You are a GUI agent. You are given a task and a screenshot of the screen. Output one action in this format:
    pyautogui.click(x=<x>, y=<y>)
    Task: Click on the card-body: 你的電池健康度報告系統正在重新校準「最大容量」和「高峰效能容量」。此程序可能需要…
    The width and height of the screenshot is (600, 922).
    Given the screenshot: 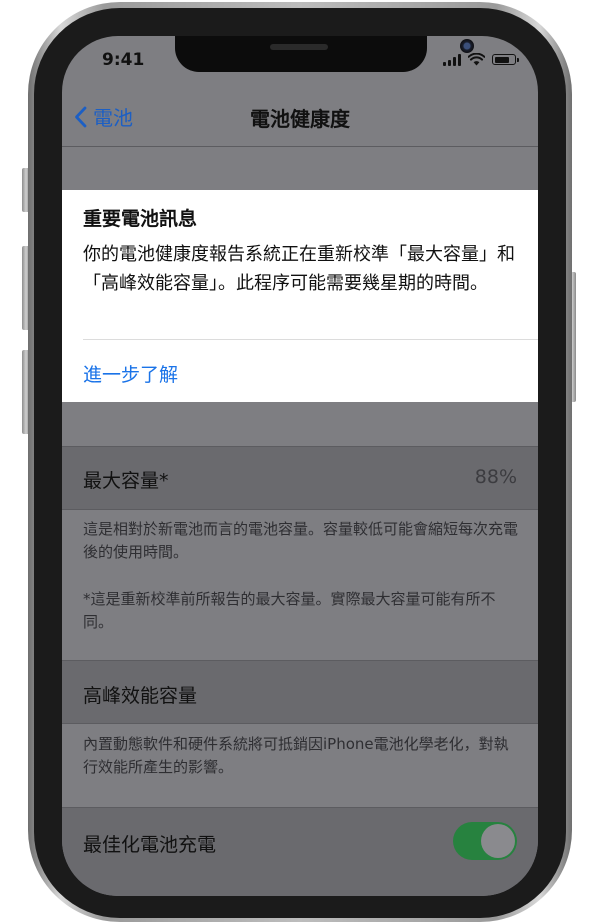 What is the action you would take?
    pyautogui.click(x=299, y=269)
    